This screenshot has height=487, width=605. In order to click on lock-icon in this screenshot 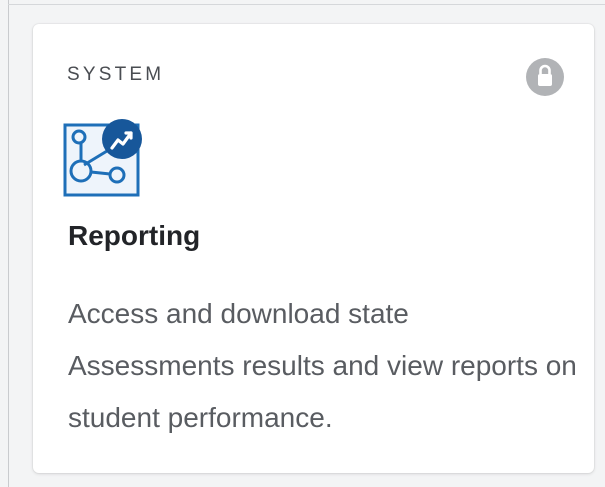, I will do `click(545, 77)`.